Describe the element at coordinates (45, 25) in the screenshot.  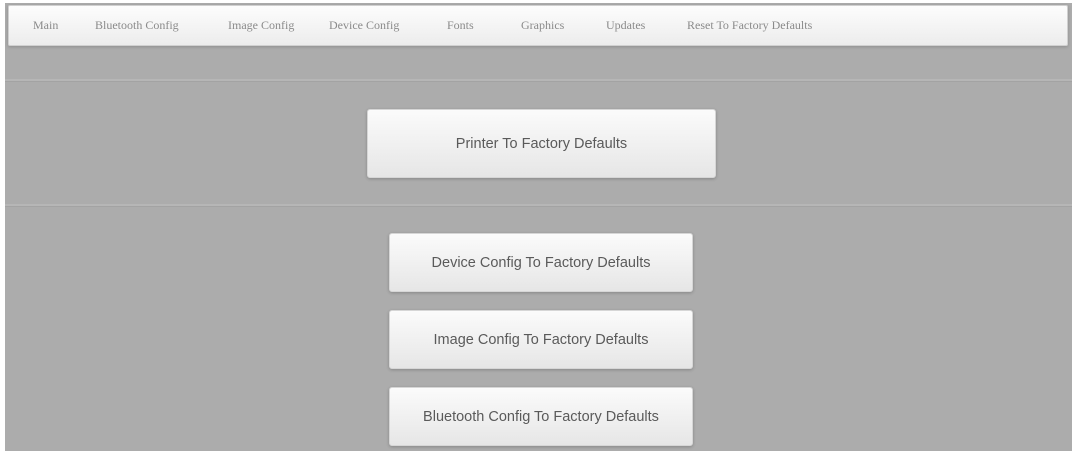
I see `nav-item-main: Main` at that location.